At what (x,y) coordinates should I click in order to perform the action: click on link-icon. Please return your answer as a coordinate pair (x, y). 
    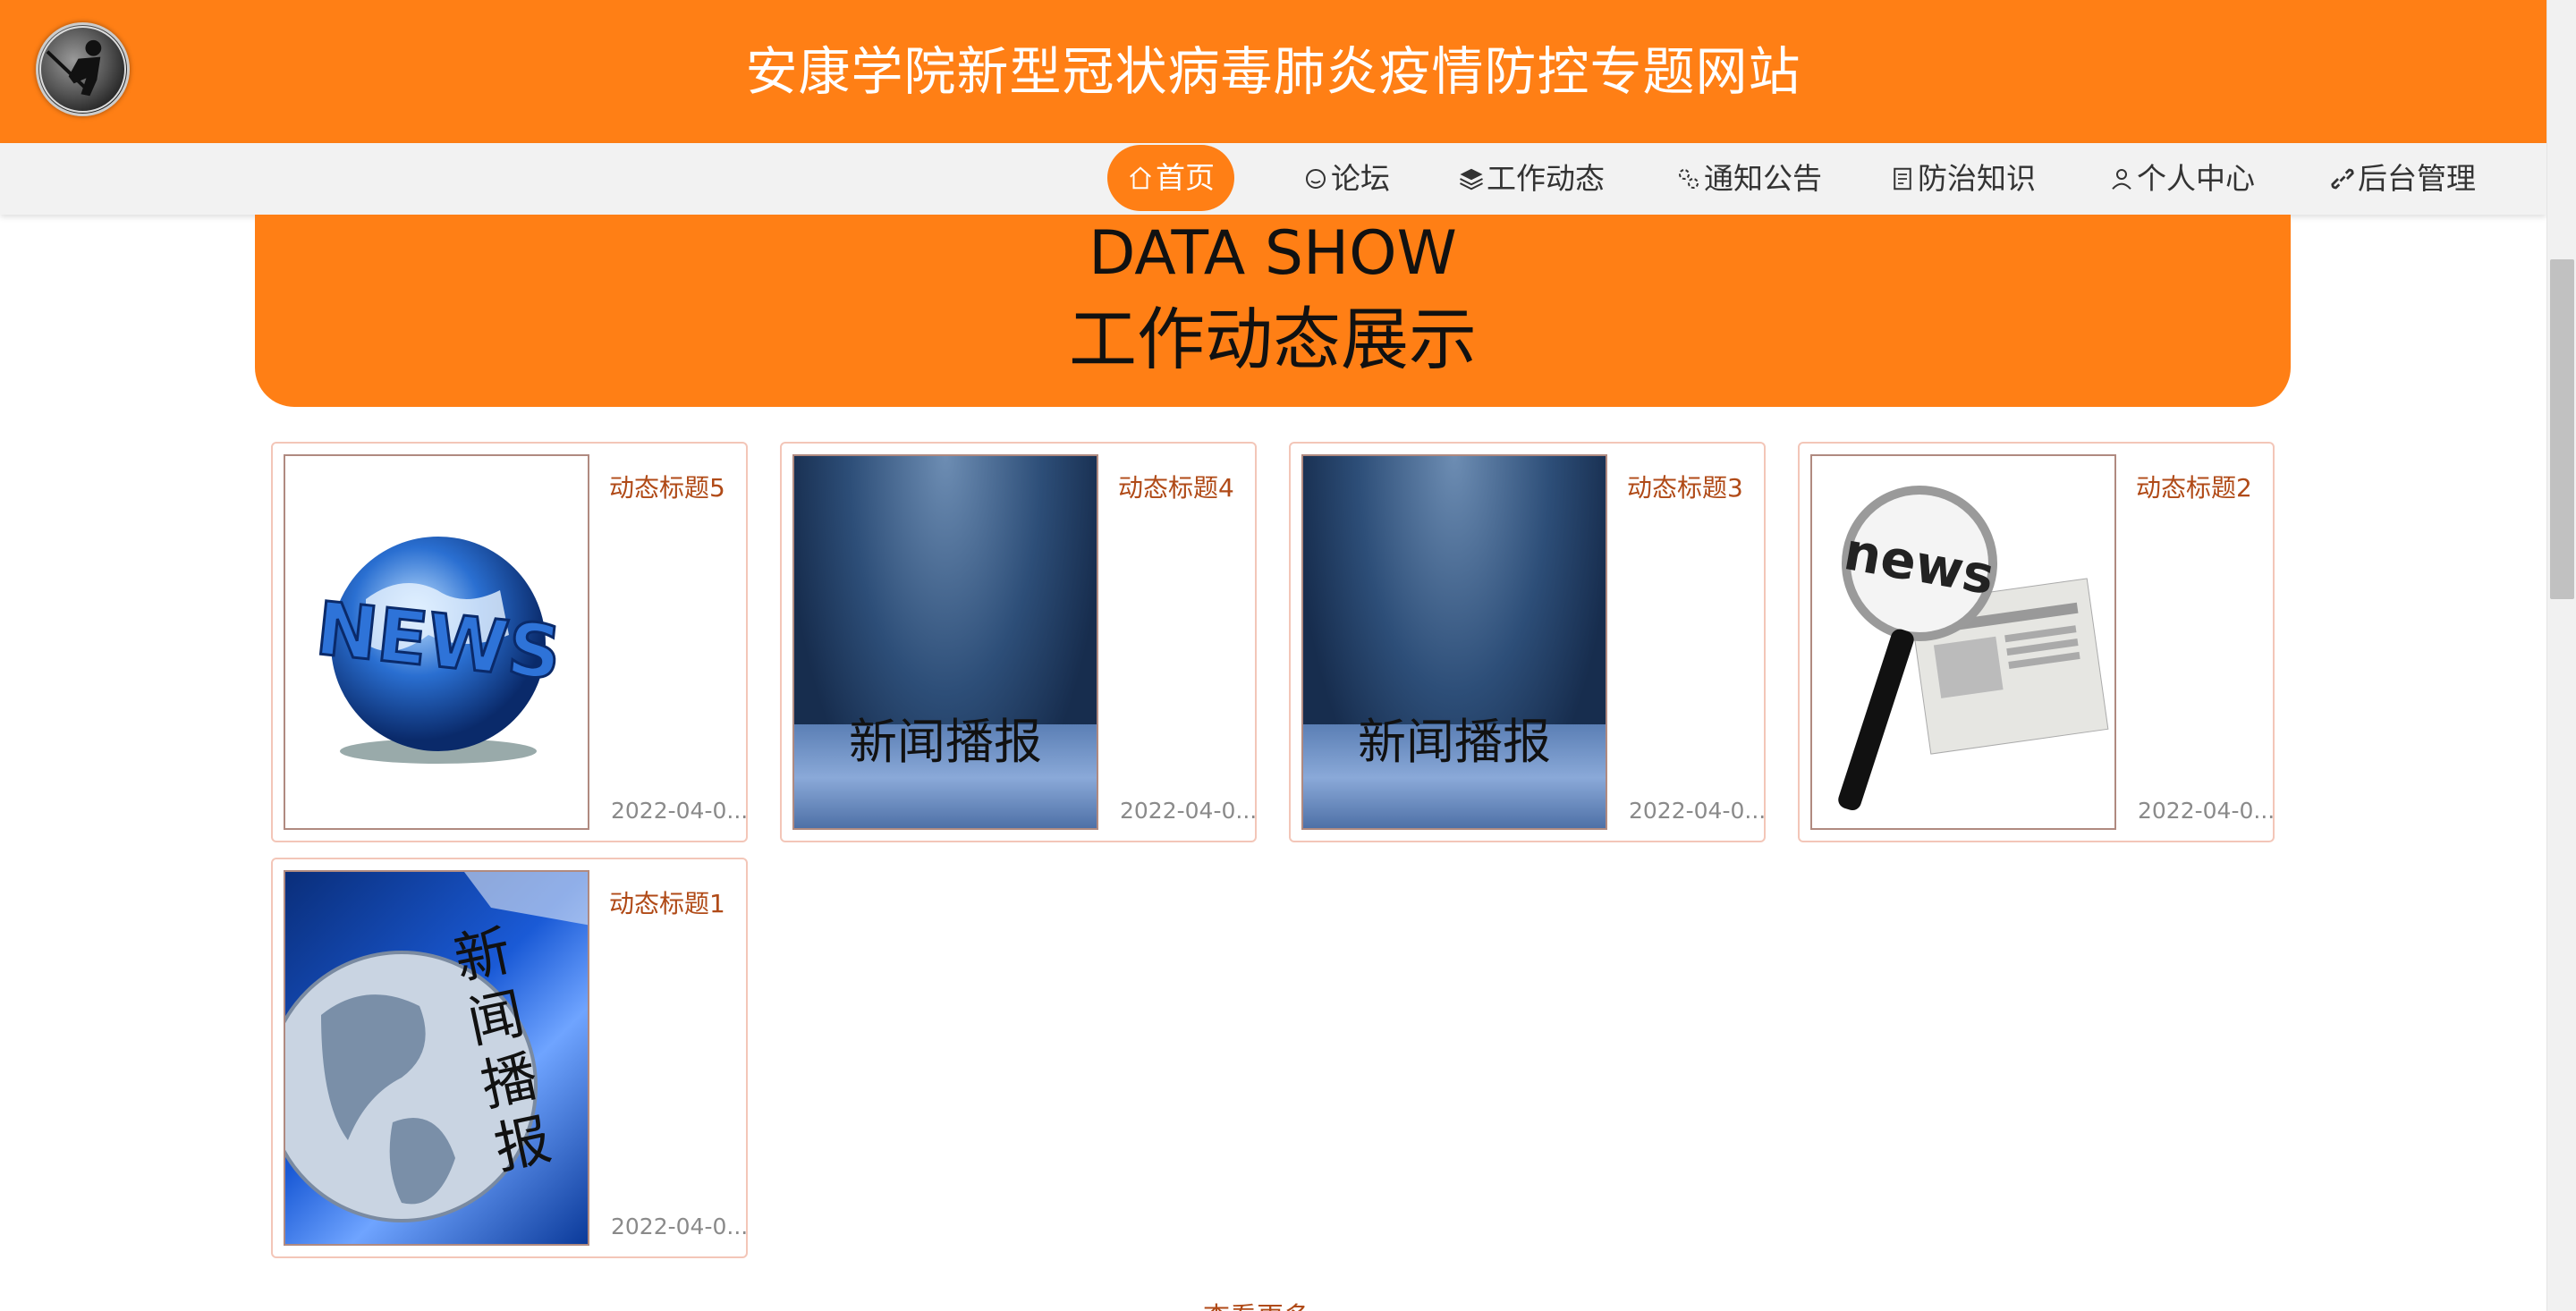
    Looking at the image, I should click on (2342, 179).